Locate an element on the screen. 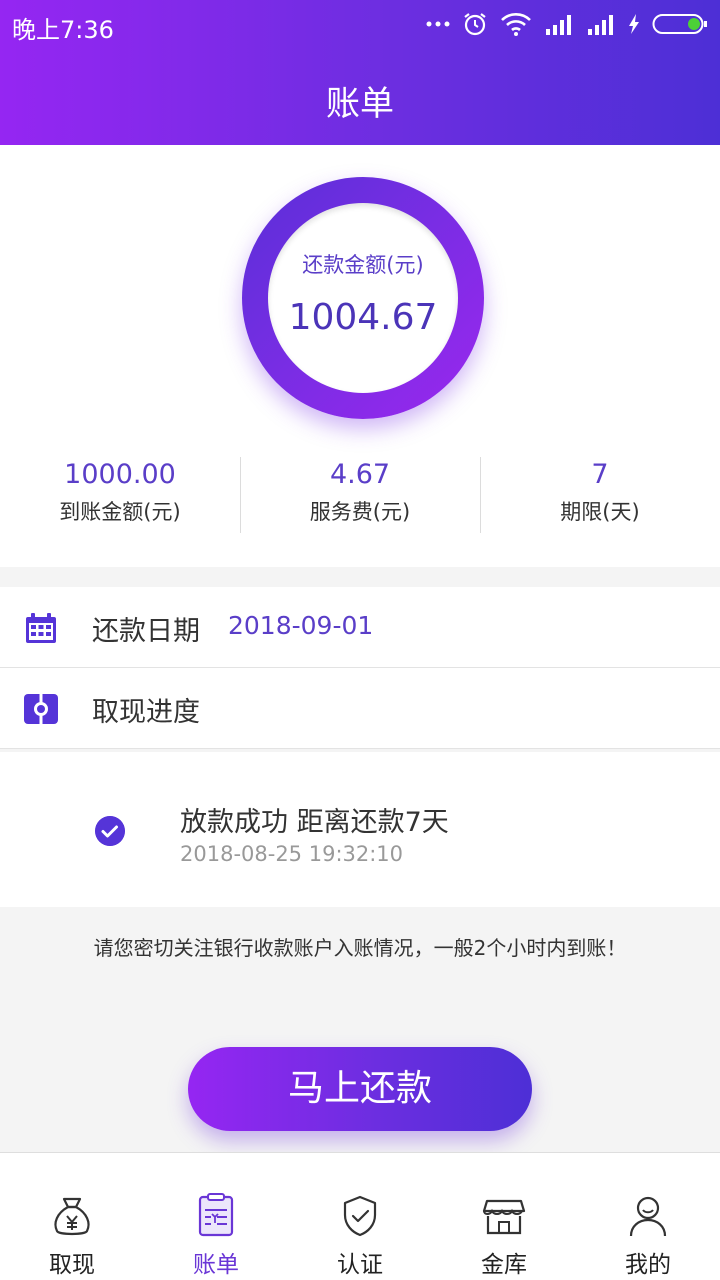  status-icons is located at coordinates (567, 24).